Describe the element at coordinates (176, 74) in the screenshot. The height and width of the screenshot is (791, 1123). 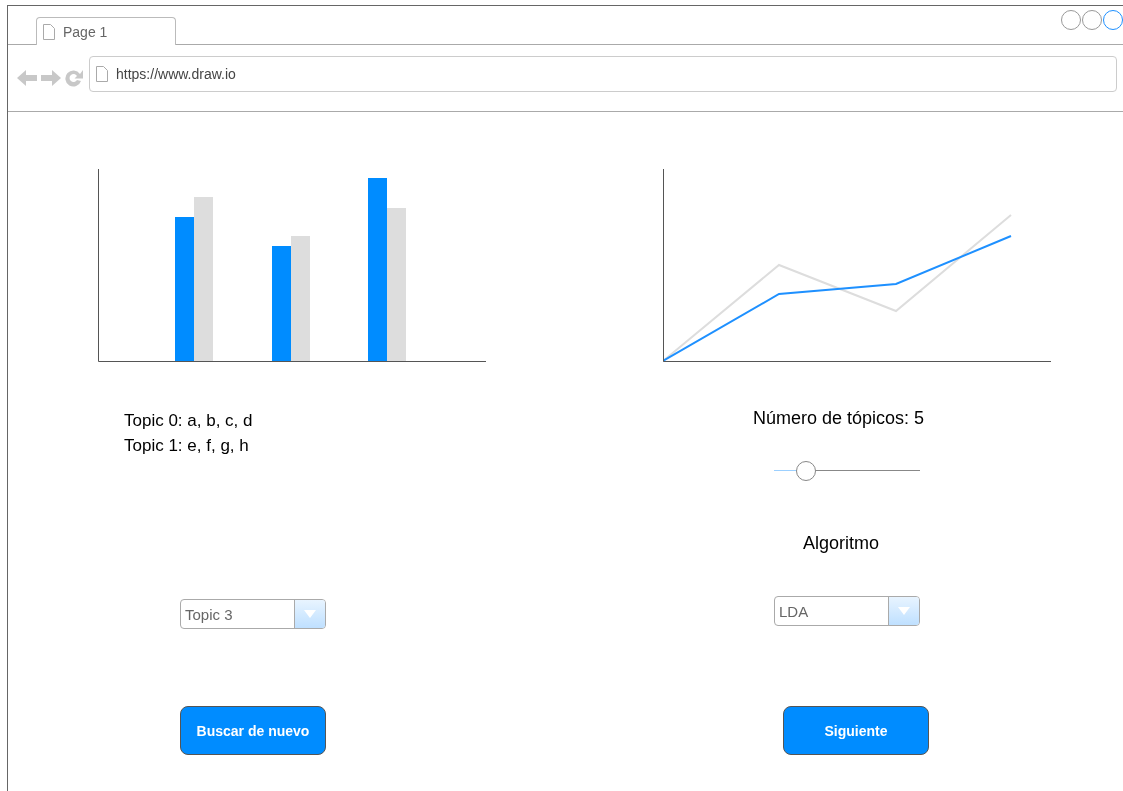
I see `url-text: https://www.draw.io` at that location.